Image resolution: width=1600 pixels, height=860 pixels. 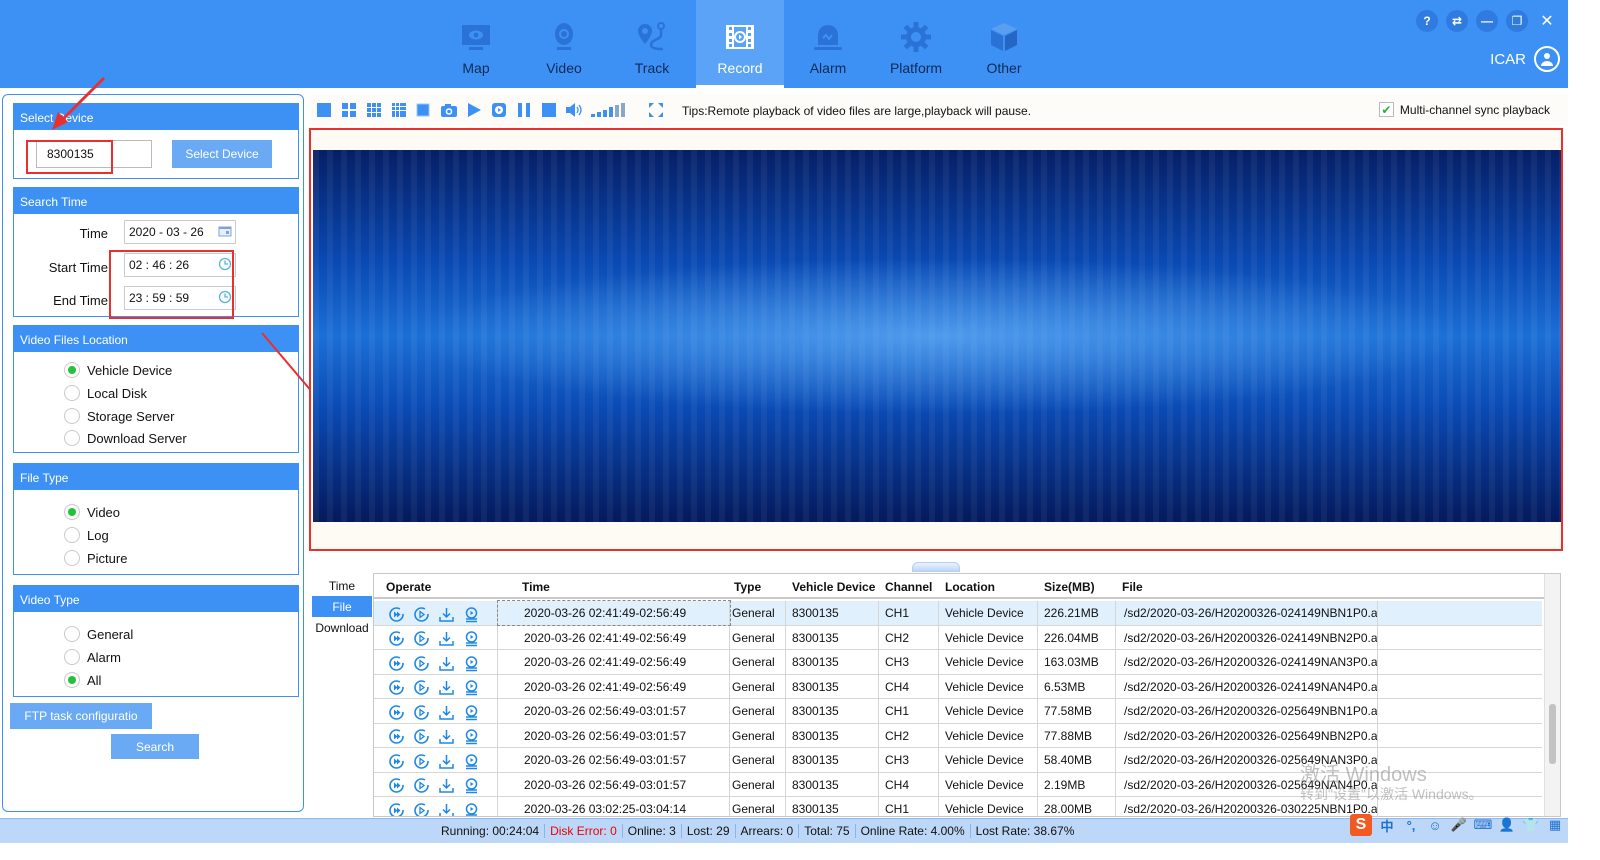 What do you see at coordinates (740, 44) in the screenshot?
I see `nav-record: Record` at bounding box center [740, 44].